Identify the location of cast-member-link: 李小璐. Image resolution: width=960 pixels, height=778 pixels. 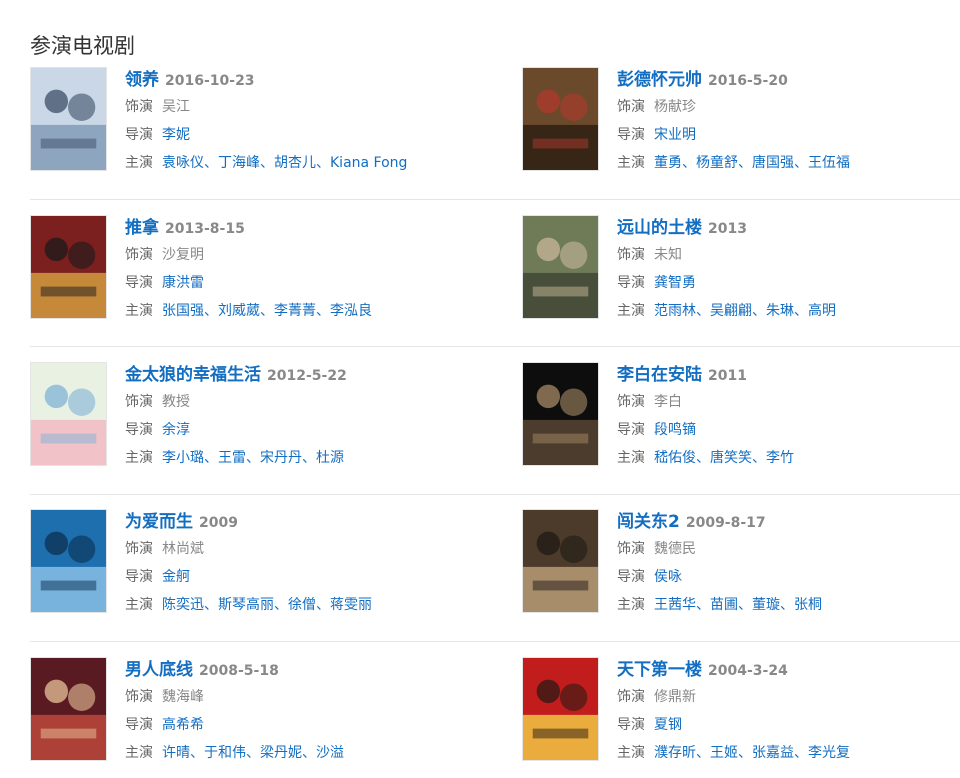
(183, 458).